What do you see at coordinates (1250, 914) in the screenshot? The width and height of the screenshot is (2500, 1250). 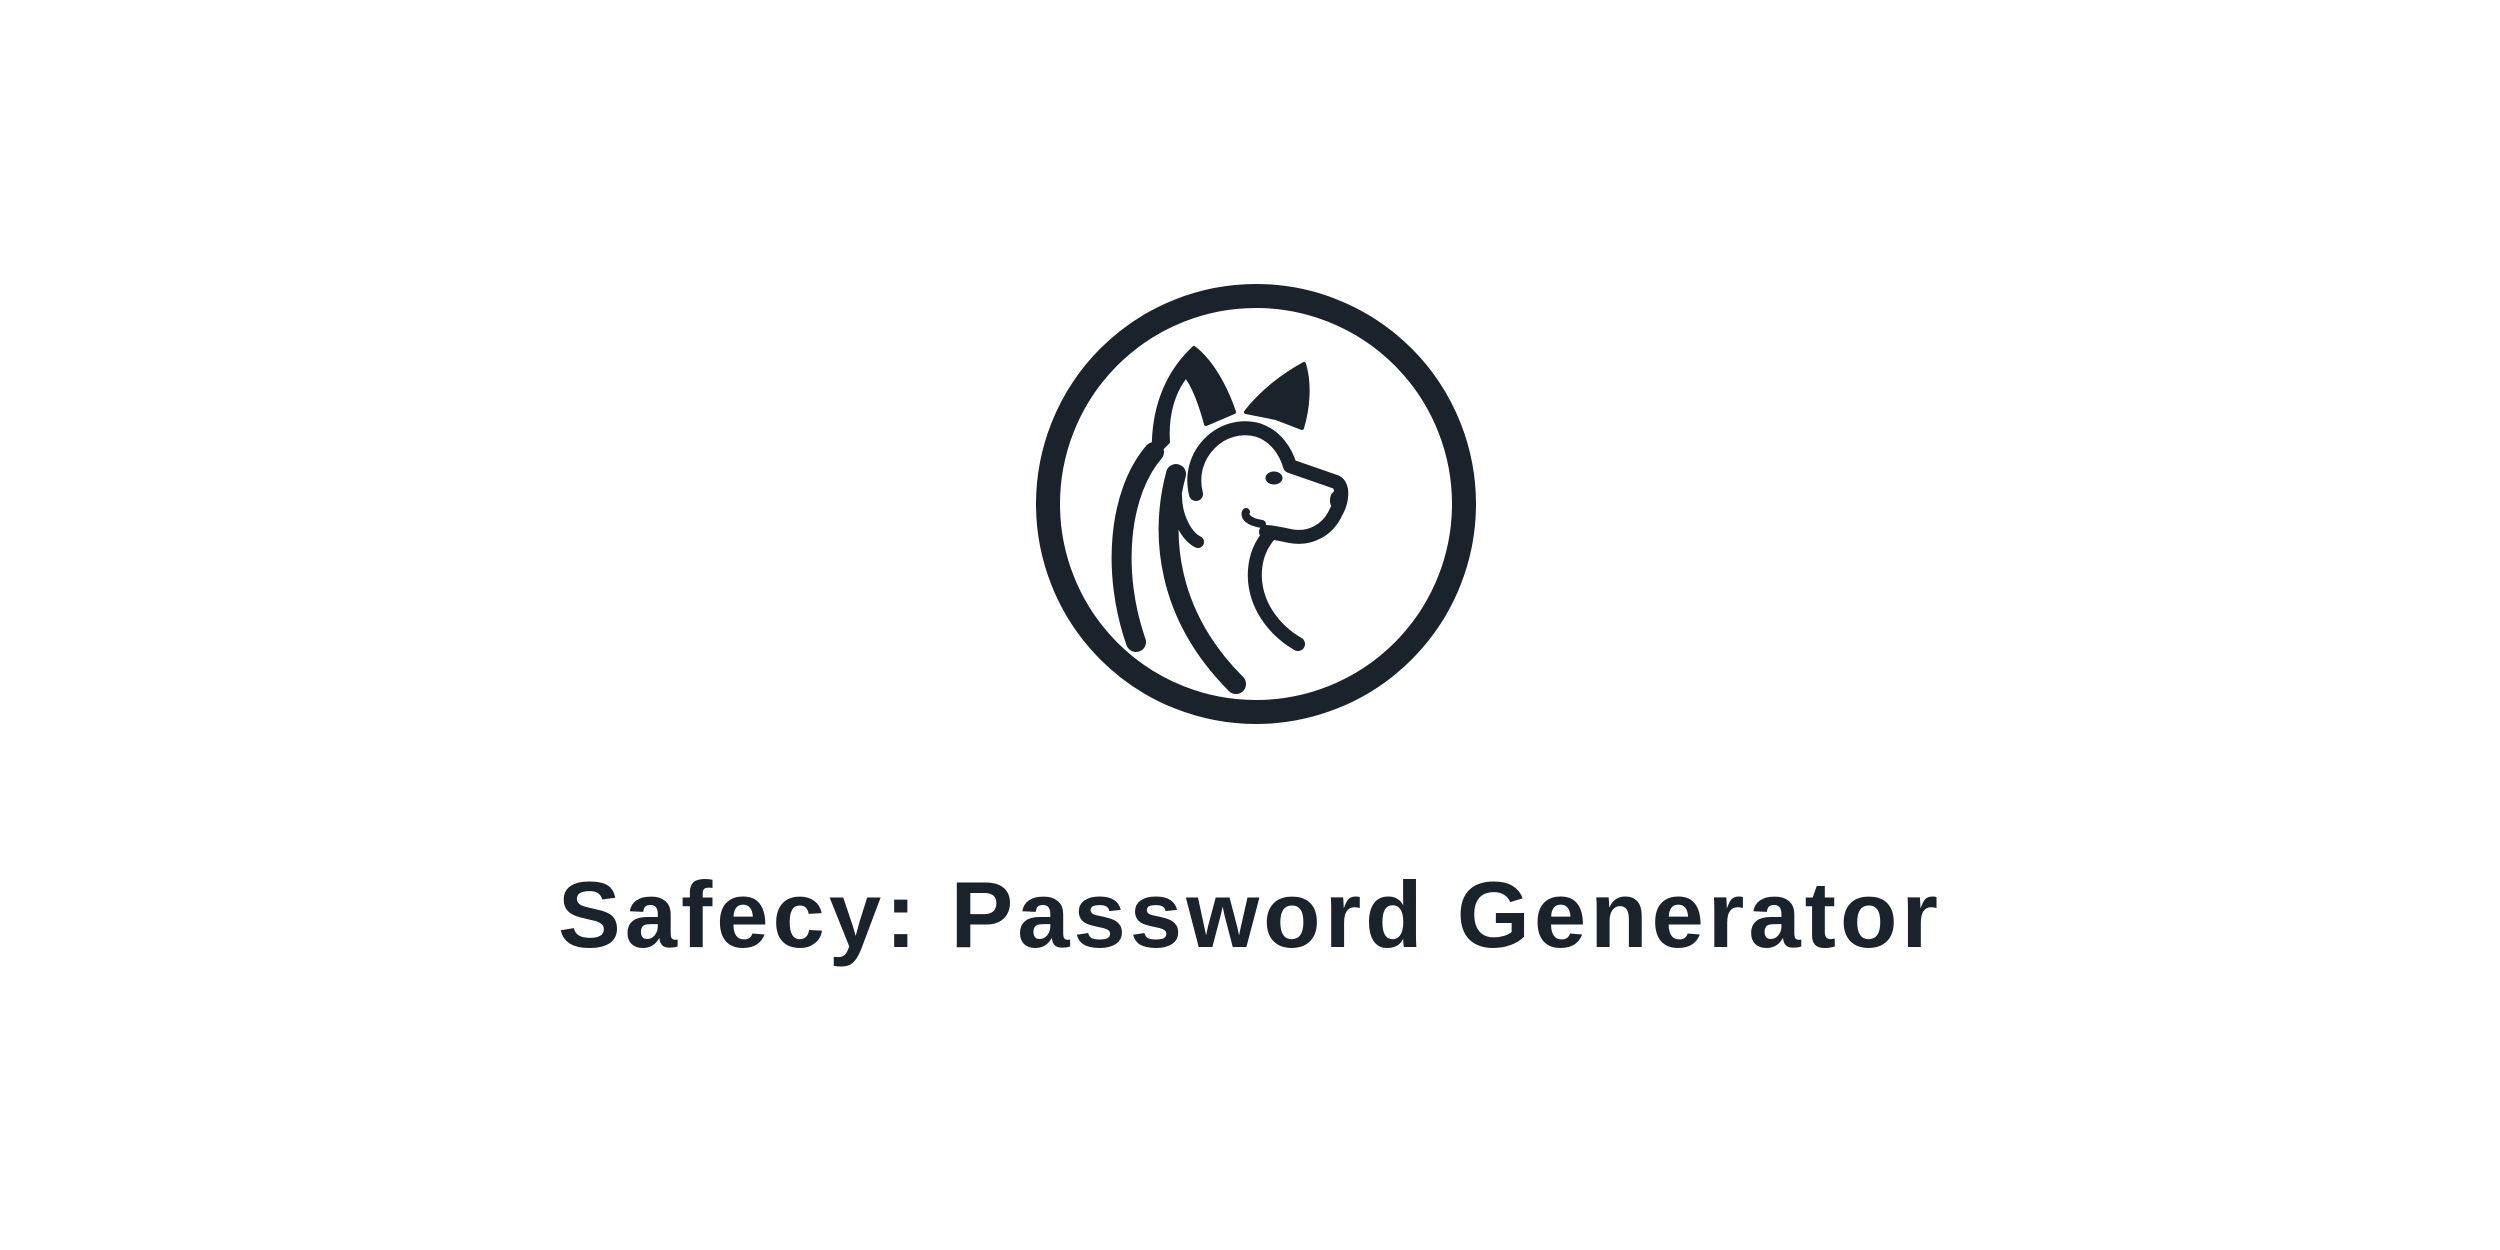 I see `app-title: Safecy: Password Generator` at bounding box center [1250, 914].